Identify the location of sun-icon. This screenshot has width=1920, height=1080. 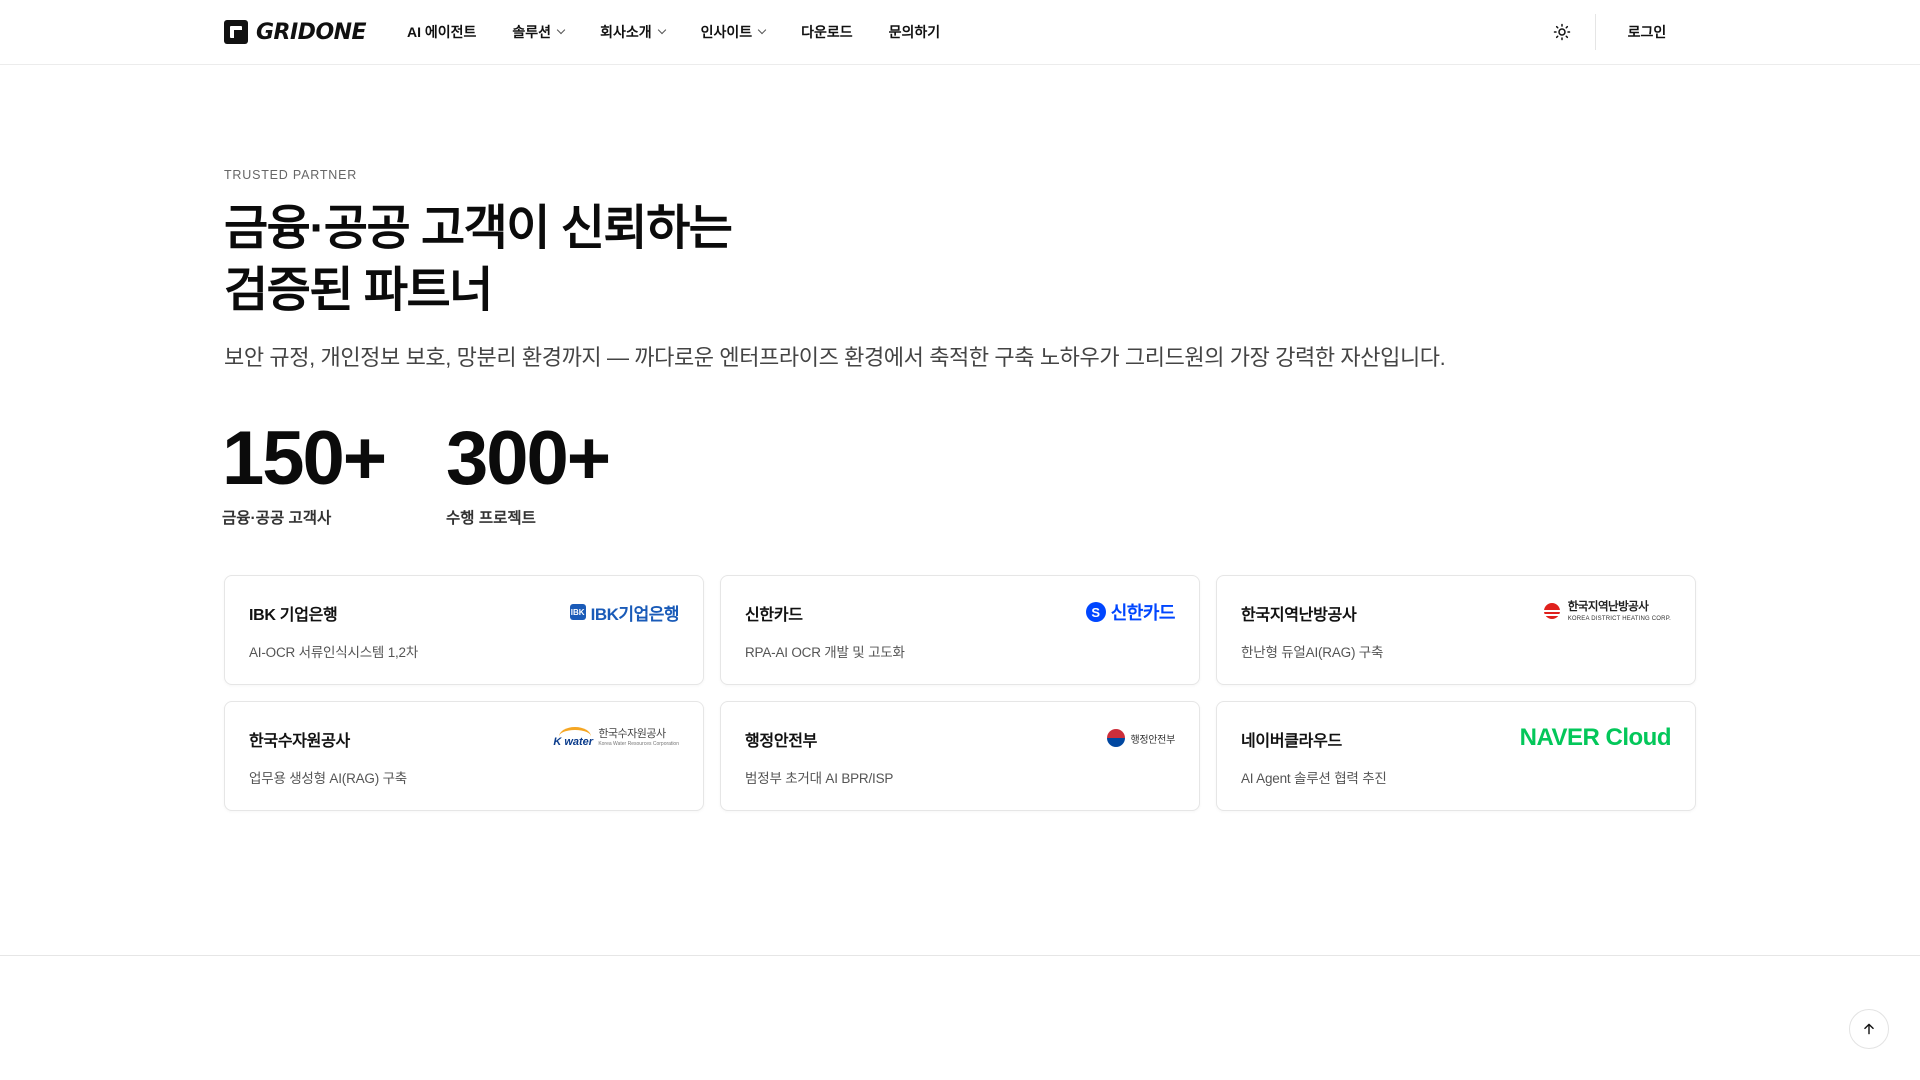
(1562, 32).